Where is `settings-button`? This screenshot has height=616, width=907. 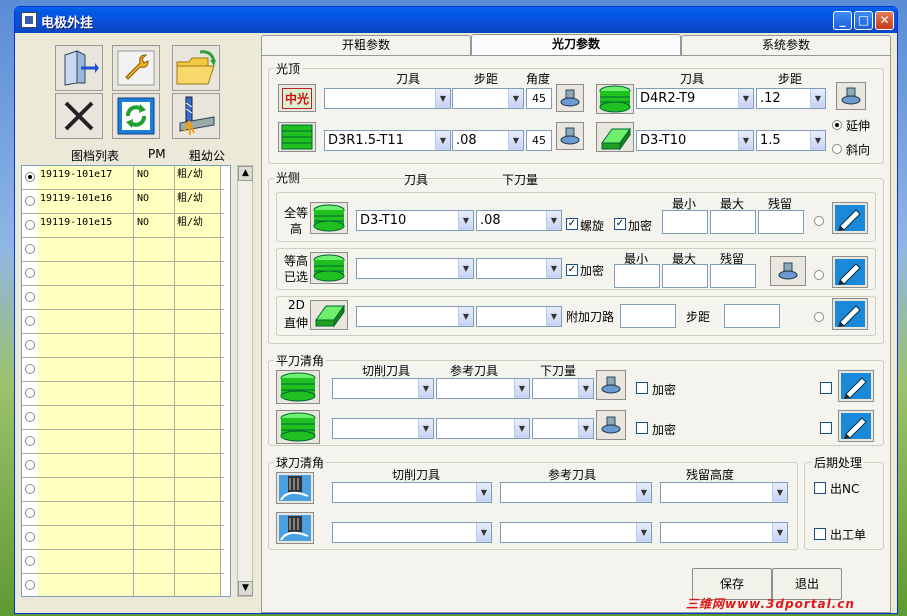 settings-button is located at coordinates (136, 68).